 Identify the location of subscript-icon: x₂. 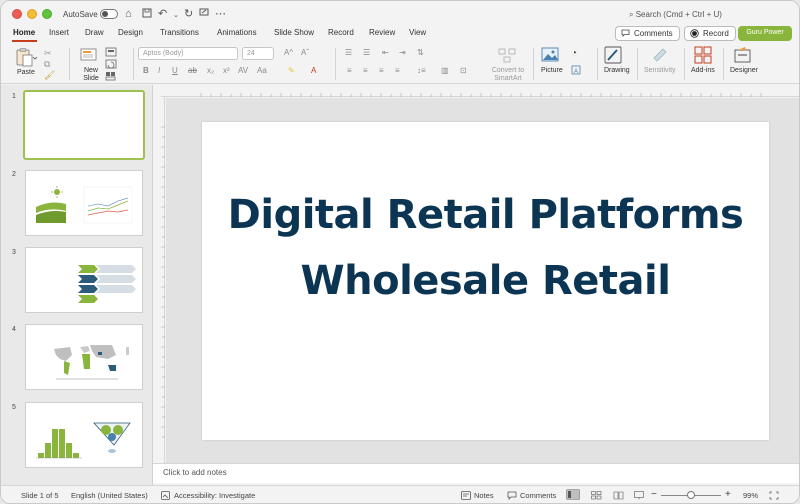
(210, 70).